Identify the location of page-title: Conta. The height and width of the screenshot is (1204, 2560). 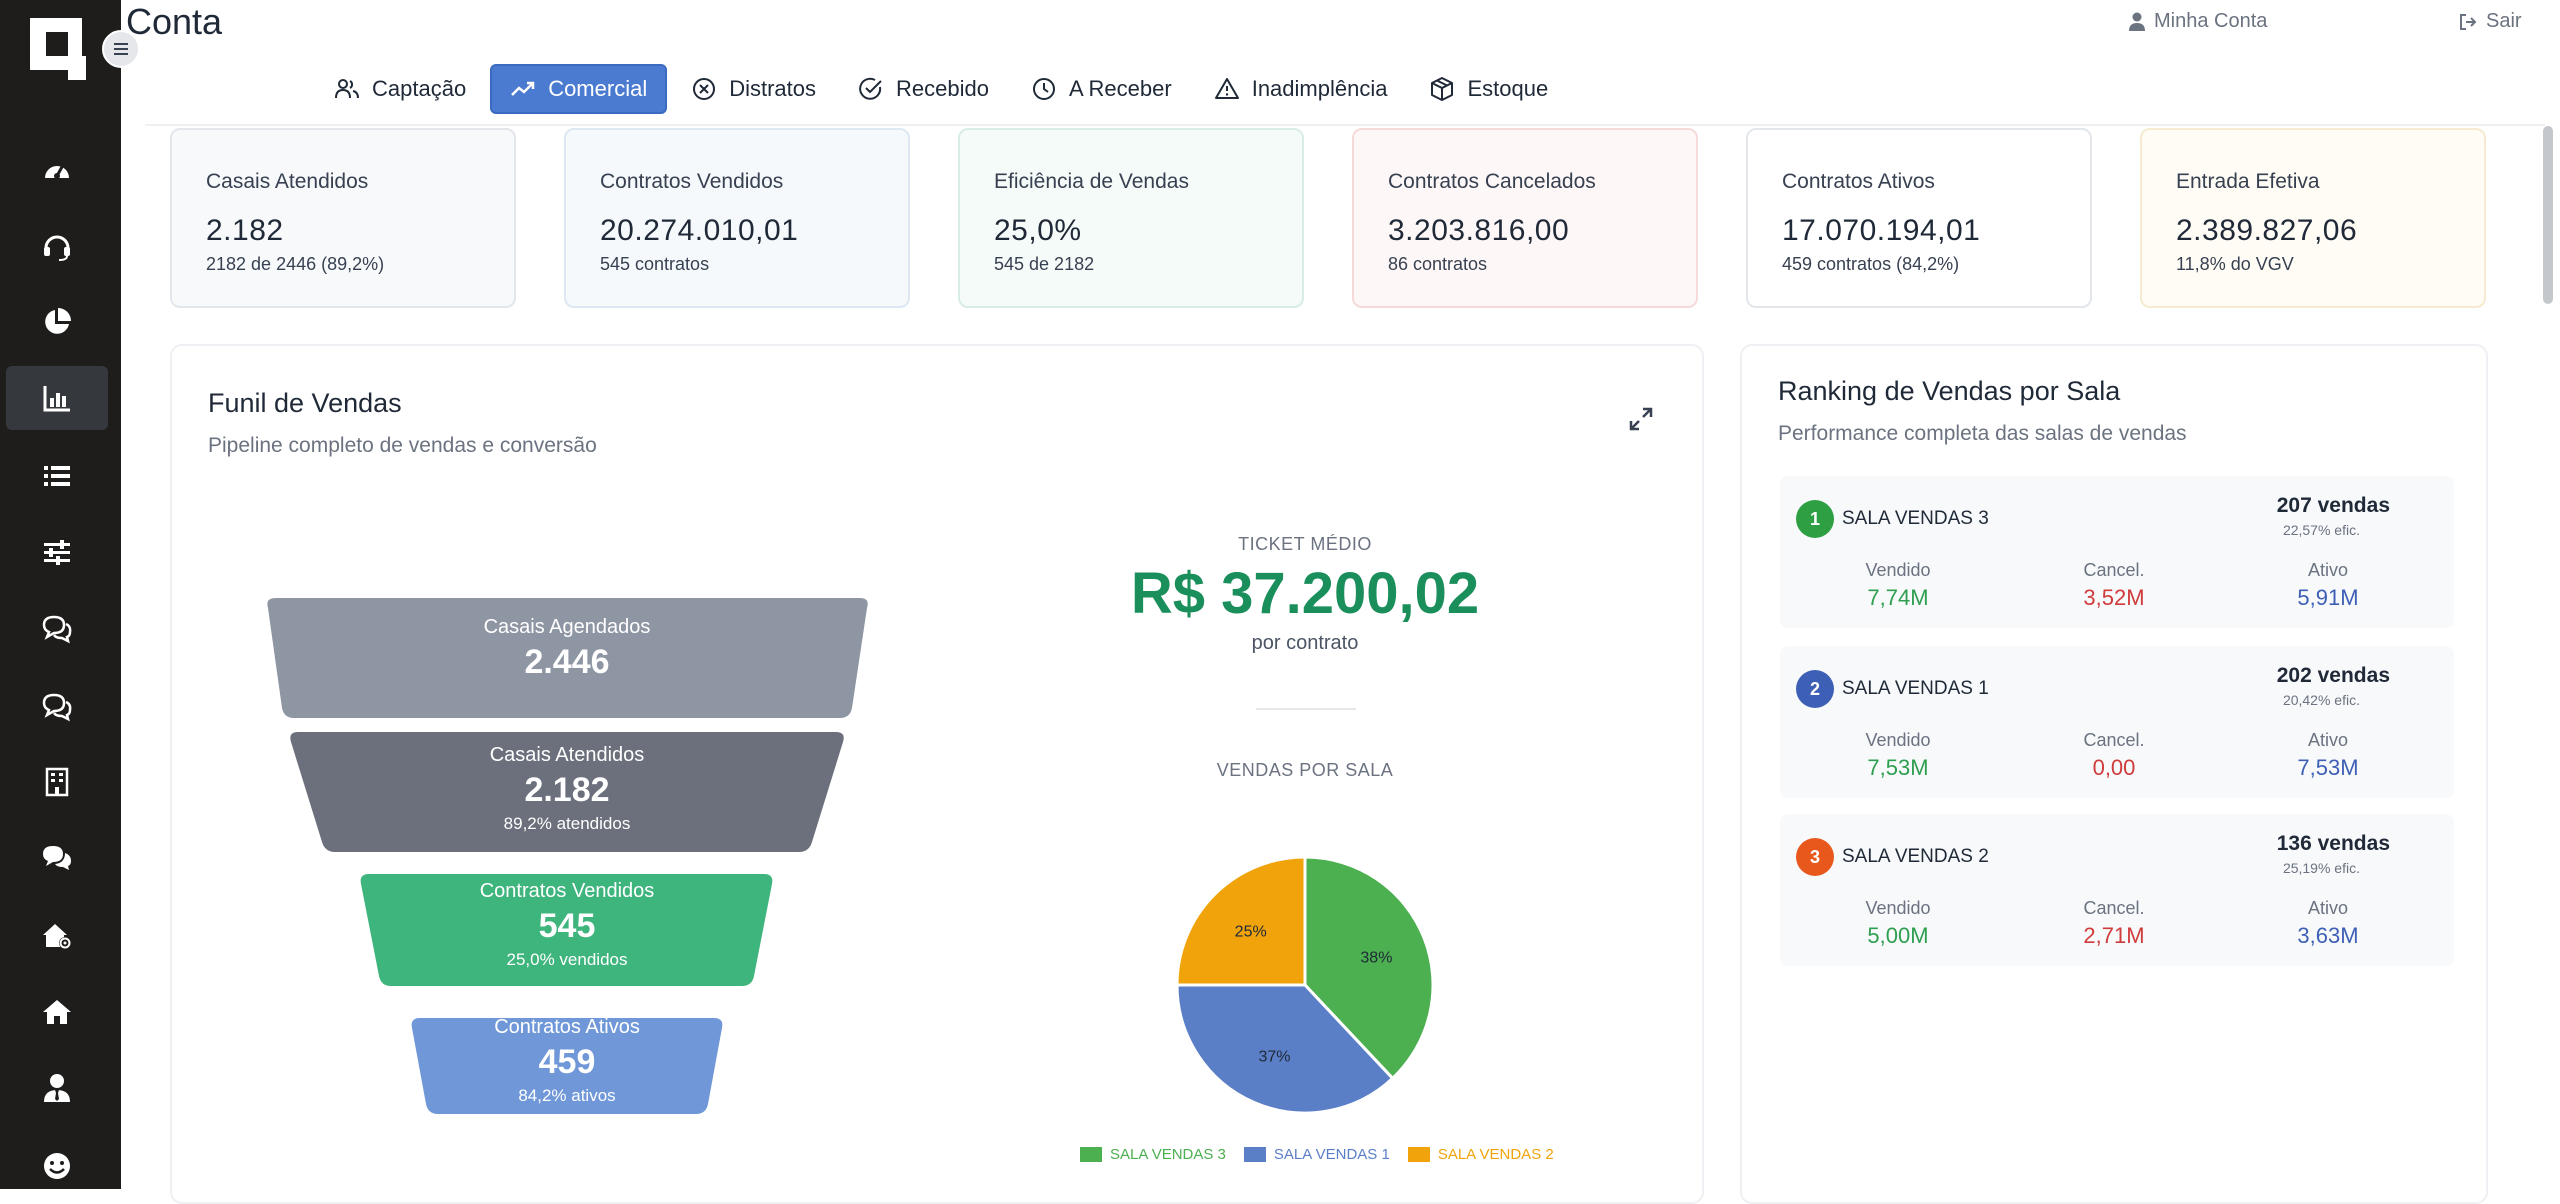
(174, 21).